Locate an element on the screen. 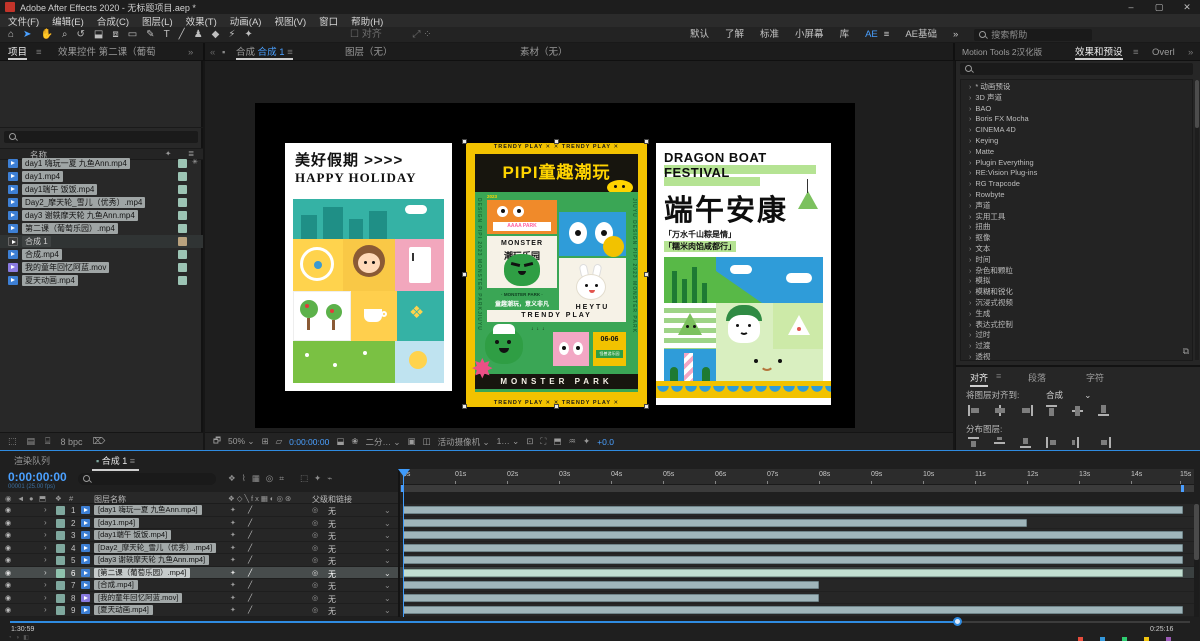  project-item-name: day1.mp4 is located at coordinates (43, 176).